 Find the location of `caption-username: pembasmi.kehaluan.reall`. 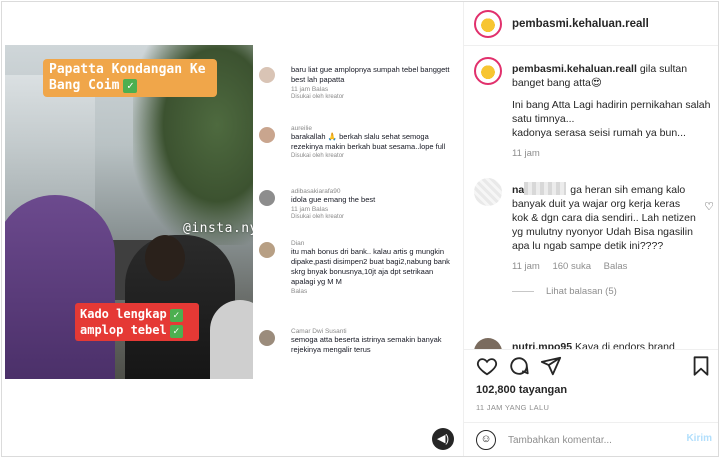

caption-username: pembasmi.kehaluan.reall is located at coordinates (574, 69).